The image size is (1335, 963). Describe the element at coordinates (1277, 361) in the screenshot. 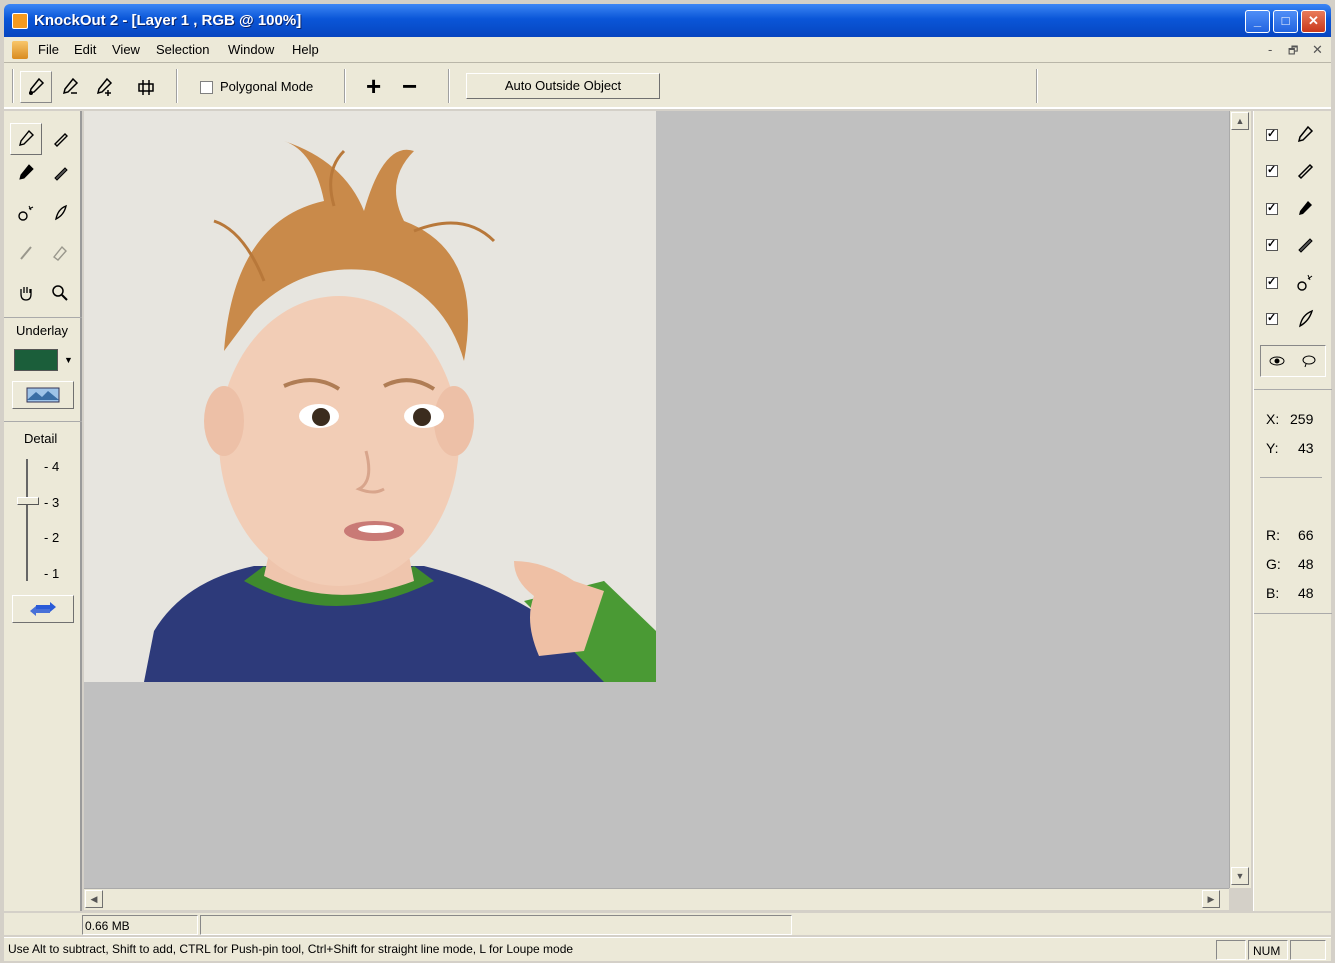

I see `eye-icon` at that location.